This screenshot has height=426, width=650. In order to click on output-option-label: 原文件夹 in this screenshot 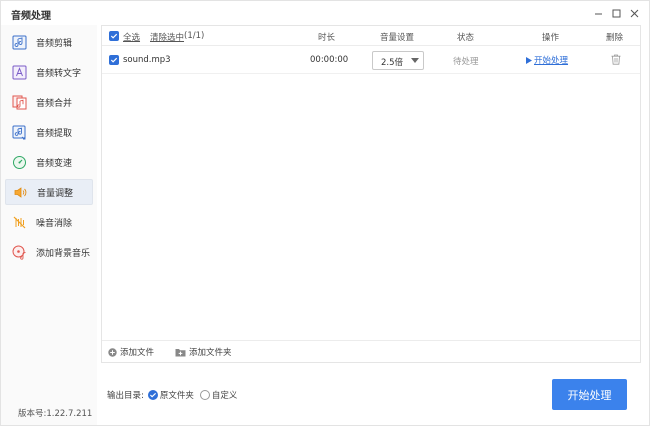, I will do `click(176, 396)`.